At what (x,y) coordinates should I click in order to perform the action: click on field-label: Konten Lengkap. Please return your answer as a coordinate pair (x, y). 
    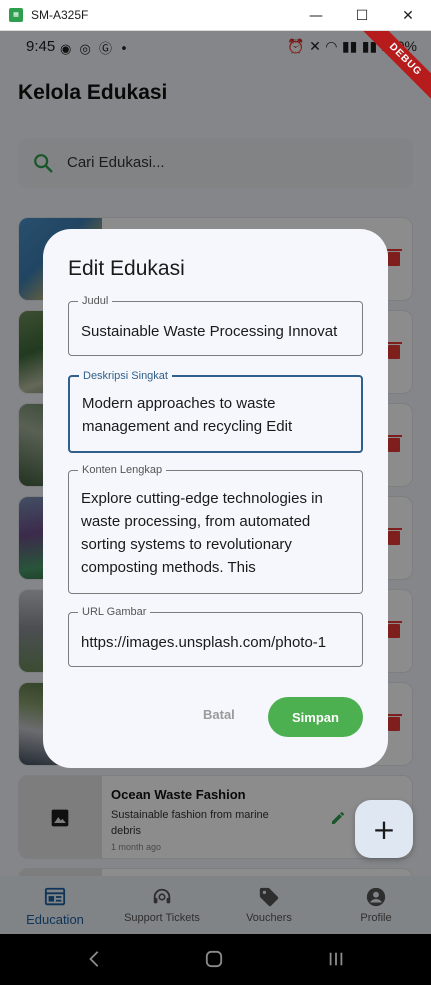
    Looking at the image, I should click on (122, 470).